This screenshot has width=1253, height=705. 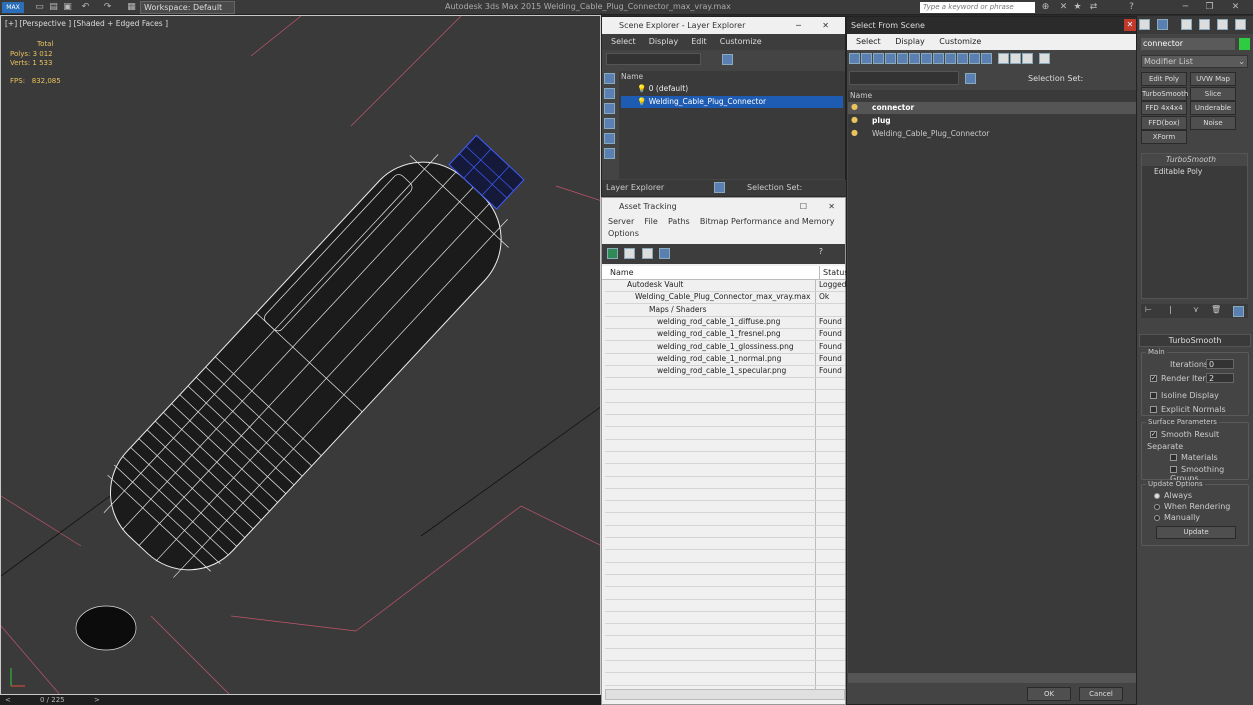 I want to click on menu-edit: Edit, so click(x=699, y=41).